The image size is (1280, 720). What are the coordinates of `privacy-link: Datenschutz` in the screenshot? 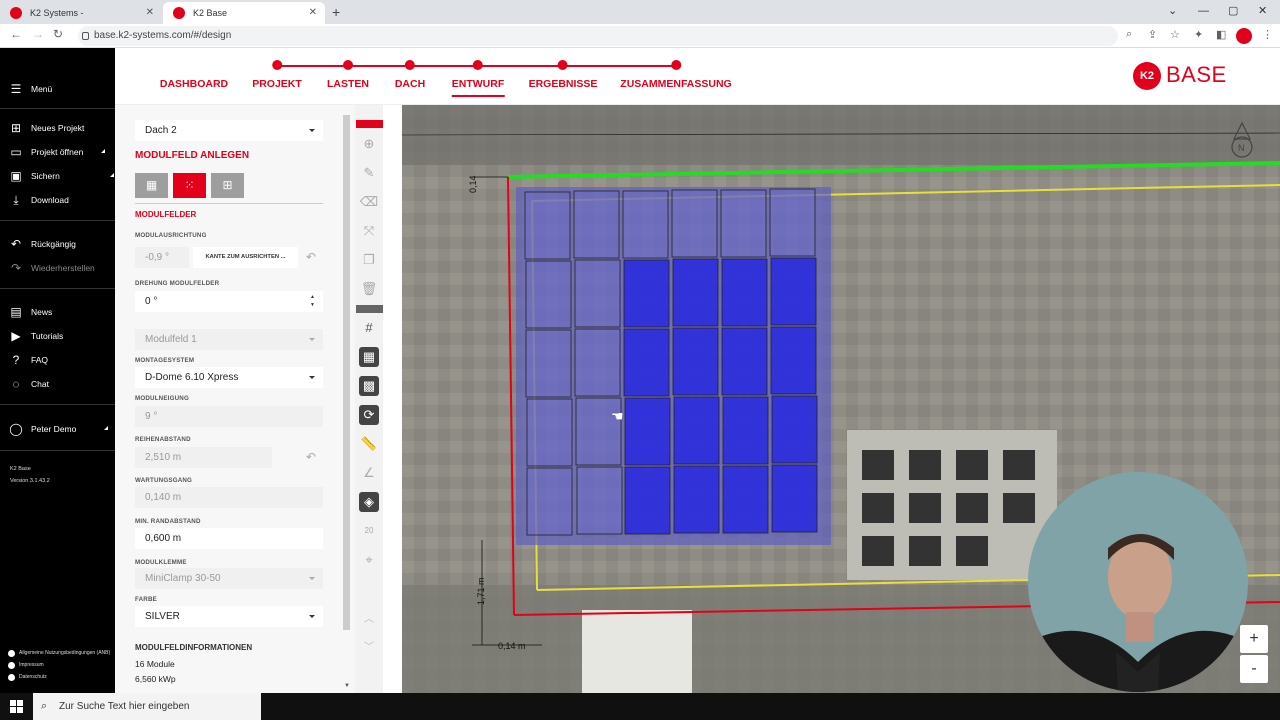 It's located at (27, 677).